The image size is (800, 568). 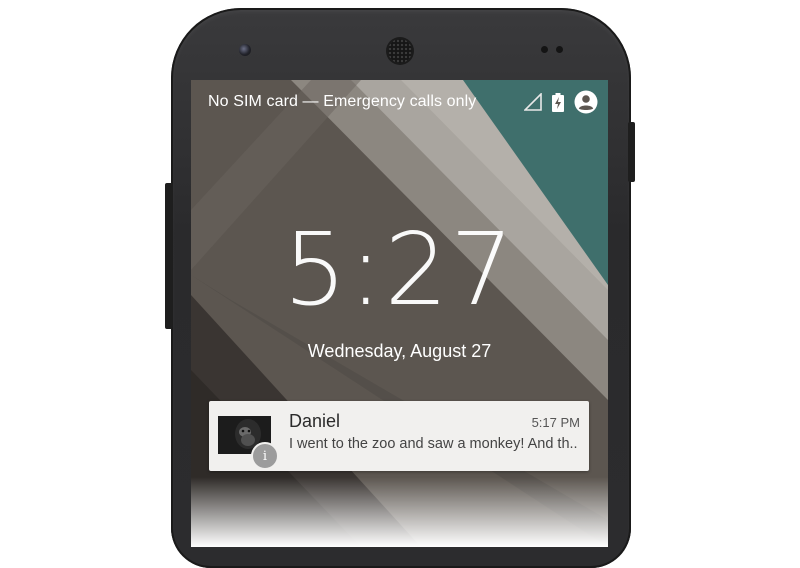 I want to click on bottom-fade, so click(x=399, y=512).